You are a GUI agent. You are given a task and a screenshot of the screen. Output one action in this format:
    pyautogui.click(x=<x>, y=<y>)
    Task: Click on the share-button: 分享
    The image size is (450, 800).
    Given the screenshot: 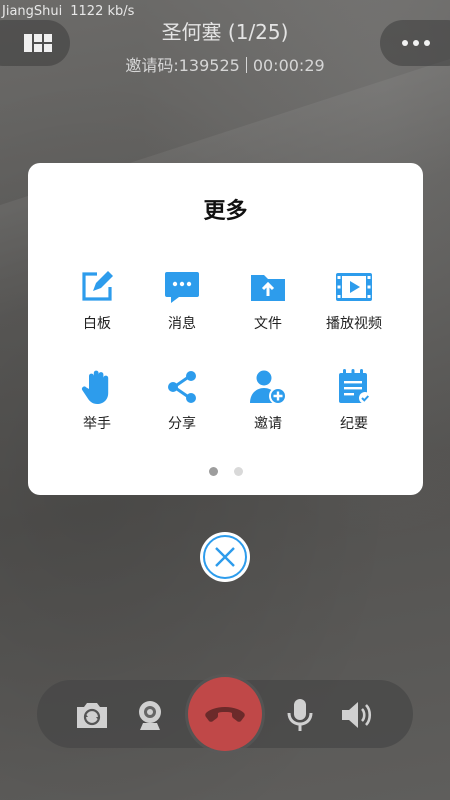 What is the action you would take?
    pyautogui.click(x=182, y=407)
    